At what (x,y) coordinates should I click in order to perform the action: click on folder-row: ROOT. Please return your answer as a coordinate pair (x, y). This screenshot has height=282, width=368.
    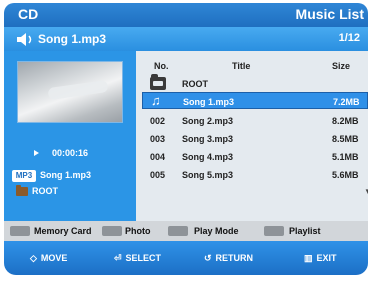
    Looking at the image, I should click on (255, 83).